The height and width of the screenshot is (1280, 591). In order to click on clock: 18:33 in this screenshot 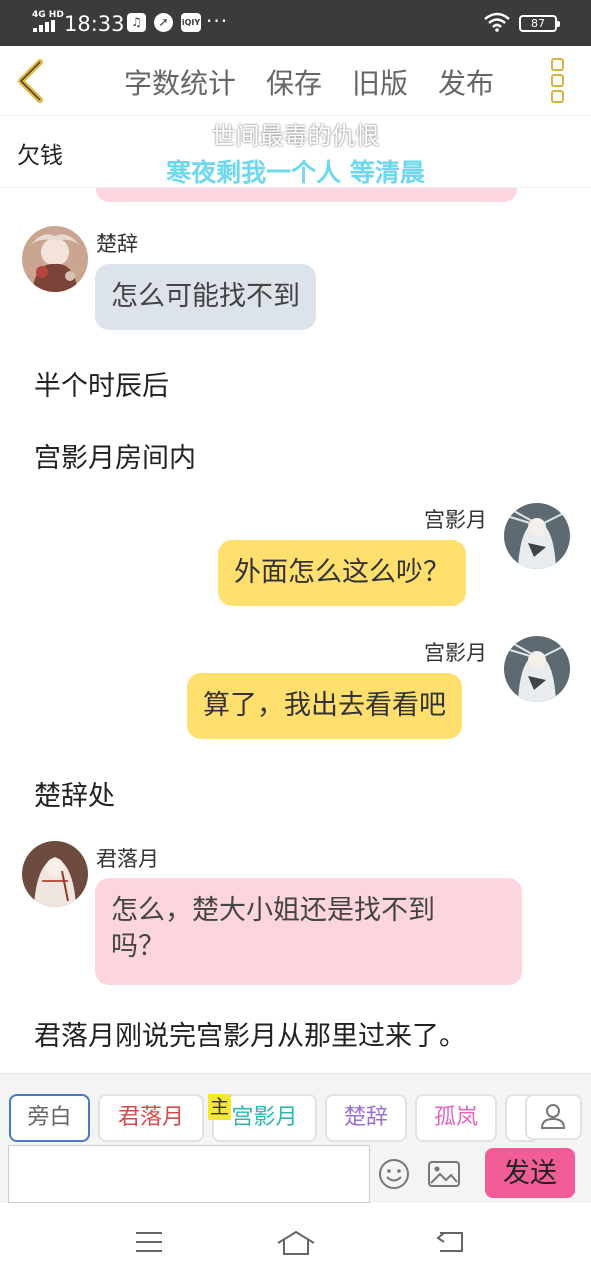, I will do `click(94, 24)`.